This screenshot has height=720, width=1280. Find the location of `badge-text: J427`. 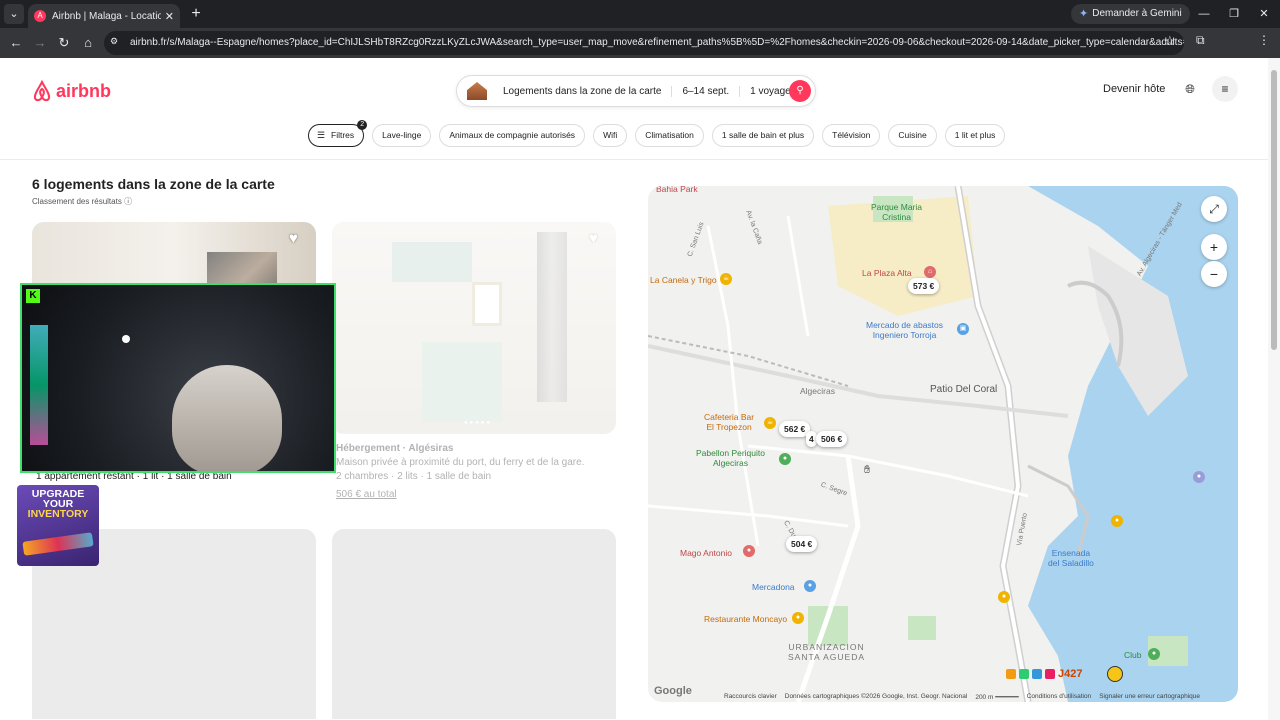

badge-text: J427 is located at coordinates (1070, 674).